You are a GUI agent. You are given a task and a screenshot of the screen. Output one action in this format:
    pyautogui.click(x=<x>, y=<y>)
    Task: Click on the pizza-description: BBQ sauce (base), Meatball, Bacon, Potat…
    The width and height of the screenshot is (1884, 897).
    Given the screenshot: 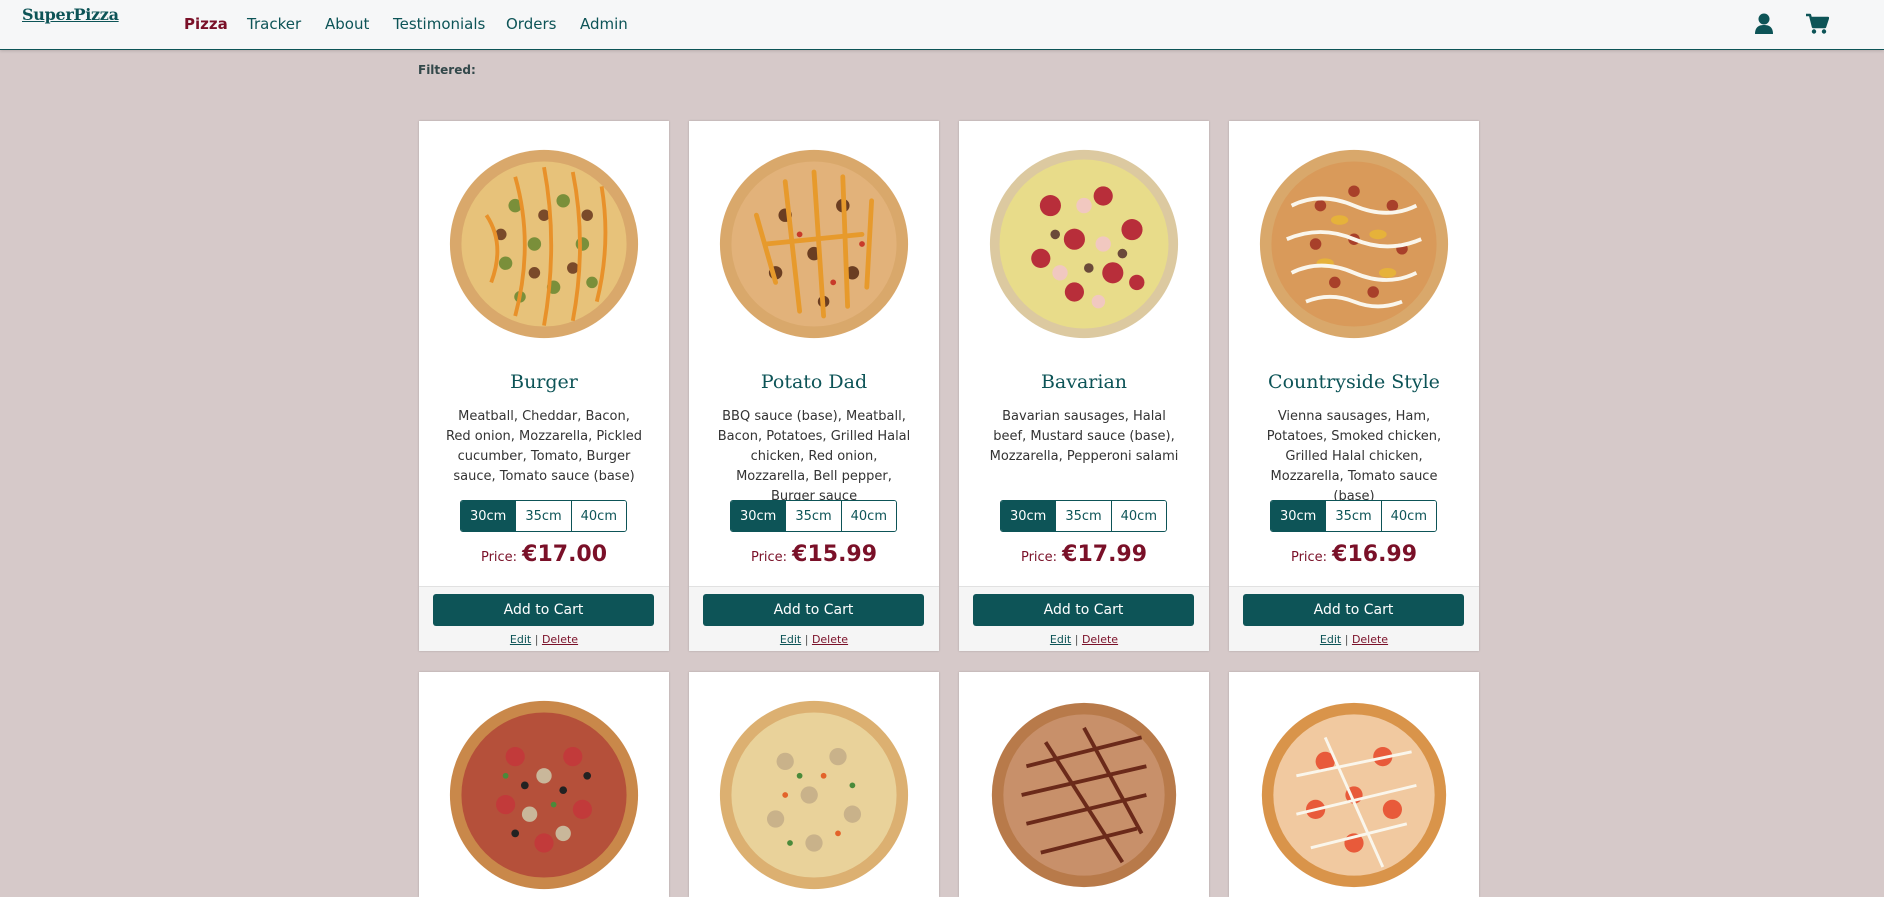 What is the action you would take?
    pyautogui.click(x=814, y=456)
    